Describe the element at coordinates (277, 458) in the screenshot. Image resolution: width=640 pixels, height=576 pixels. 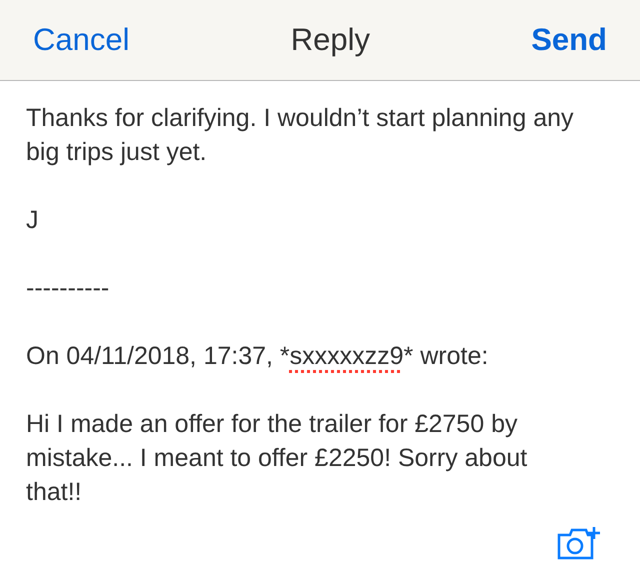
I see `body-text: Hi I made an offer for the trailer for £2750 by mistake... I meant to offer £2250! Sorry about that!!` at that location.